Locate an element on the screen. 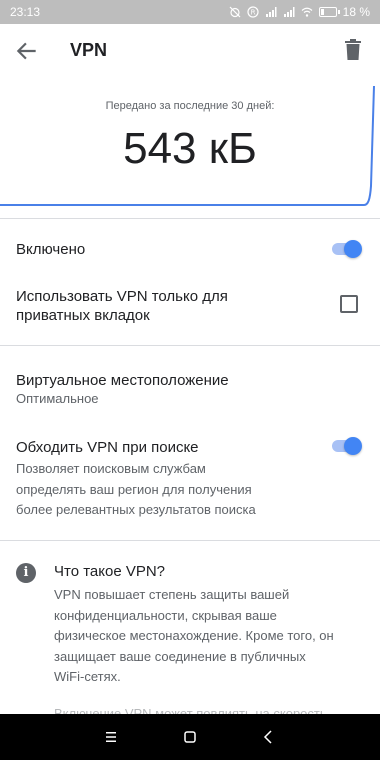 This screenshot has width=380, height=760. info-title: Что такое VPN? is located at coordinates (110, 571).